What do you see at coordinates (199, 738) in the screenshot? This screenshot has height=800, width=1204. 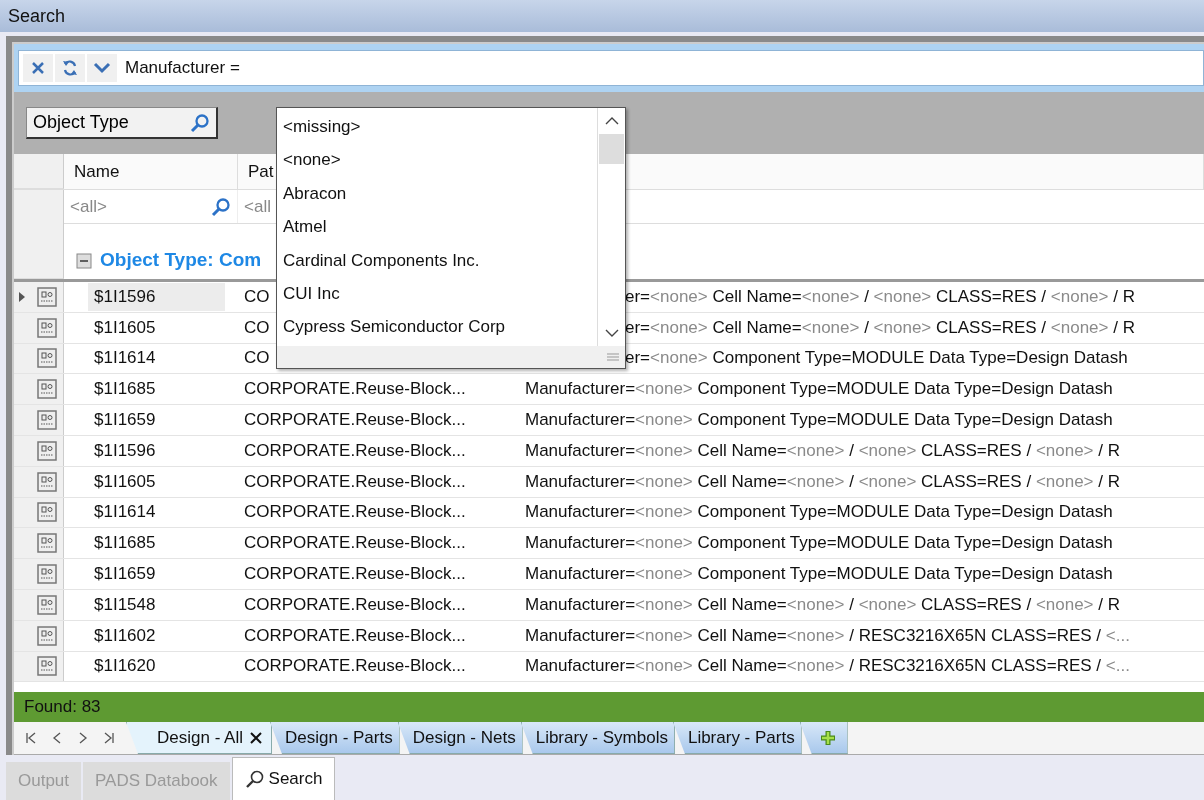 I see `tab: Design - All` at bounding box center [199, 738].